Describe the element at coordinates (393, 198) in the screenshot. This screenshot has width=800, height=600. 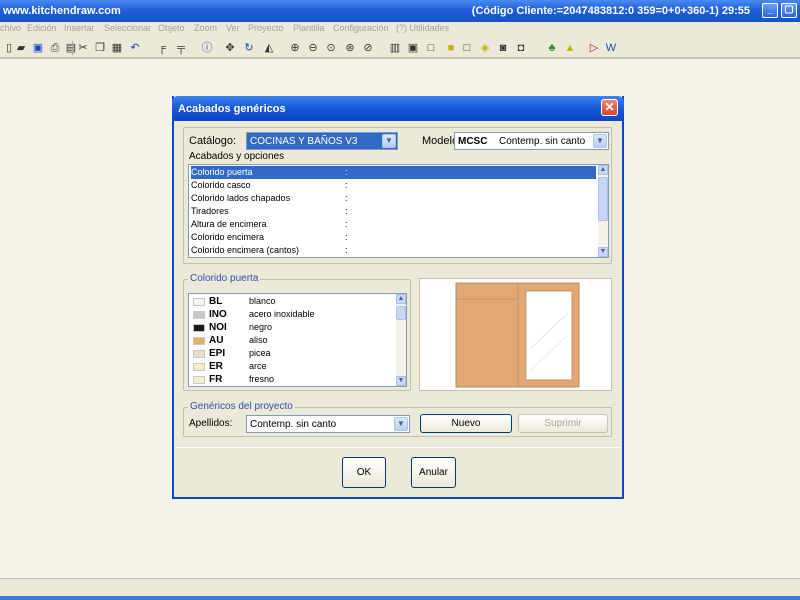
I see `option-row: Colorido lados chapados :` at that location.